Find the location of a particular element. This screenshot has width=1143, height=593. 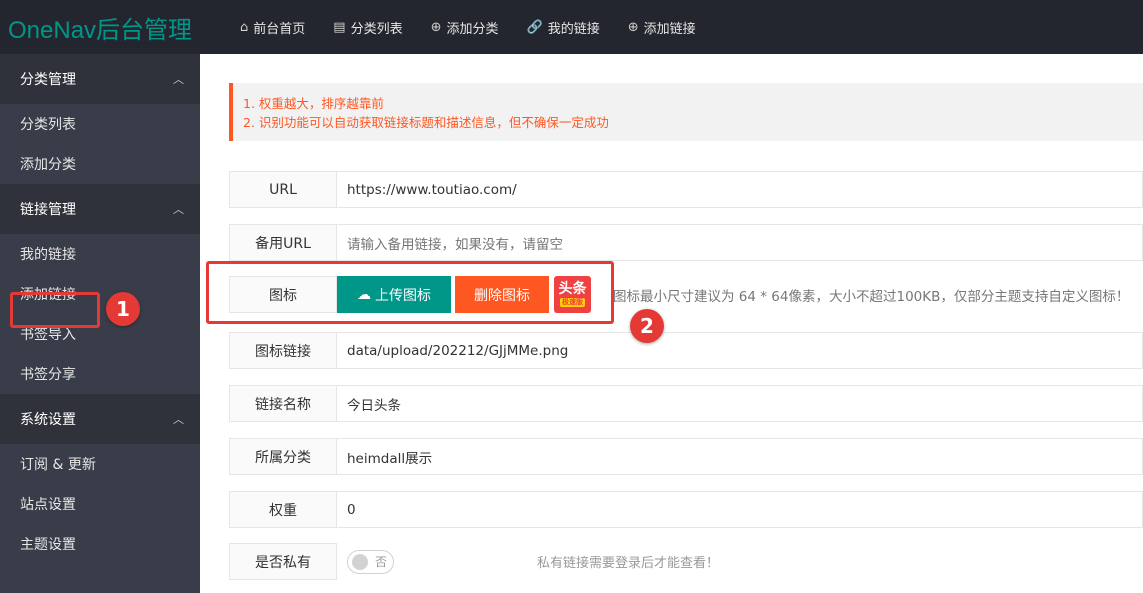

nav-label: 添加链接 is located at coordinates (669, 29).